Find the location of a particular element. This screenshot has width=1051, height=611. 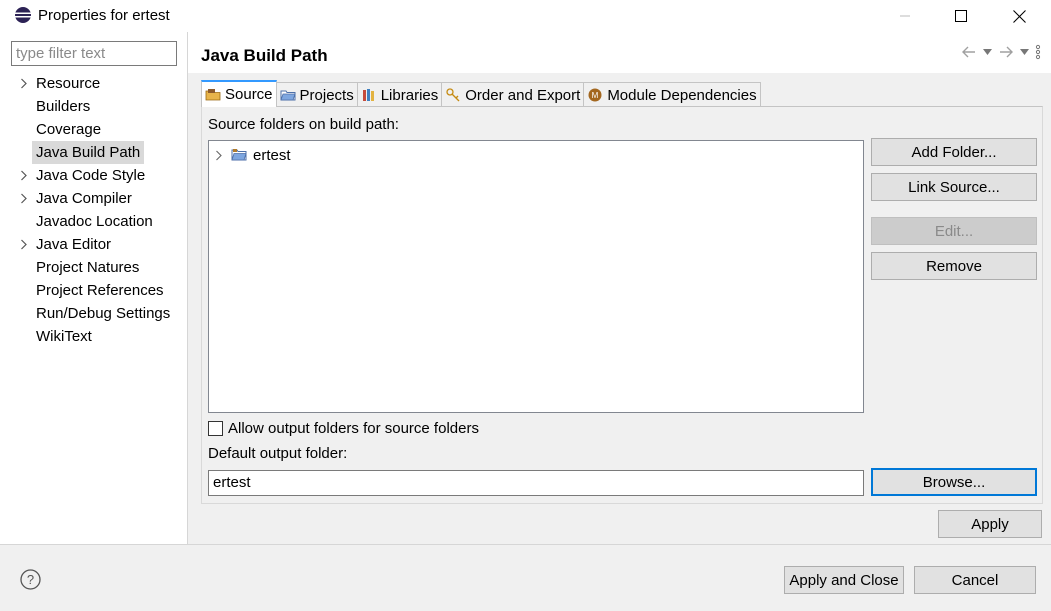

tree-item-label: Coverage is located at coordinates (69, 129).